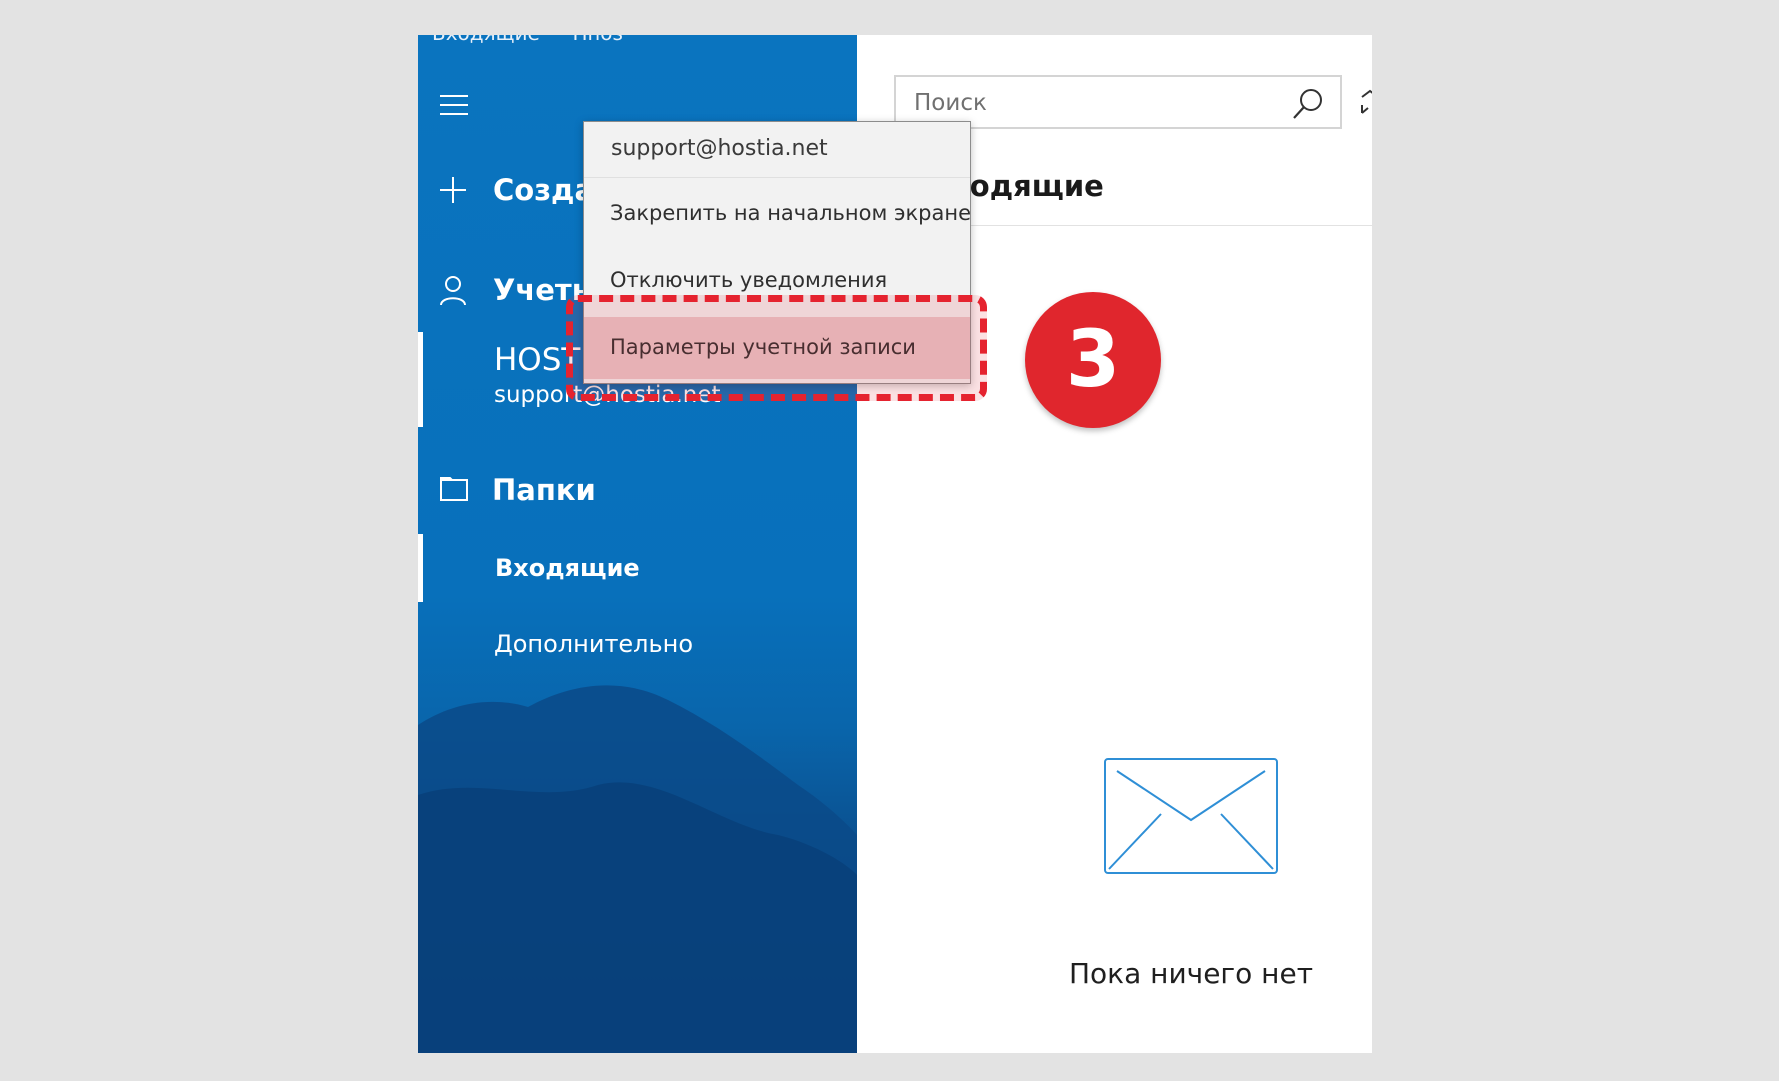  I want to click on plus-icon, so click(453, 190).